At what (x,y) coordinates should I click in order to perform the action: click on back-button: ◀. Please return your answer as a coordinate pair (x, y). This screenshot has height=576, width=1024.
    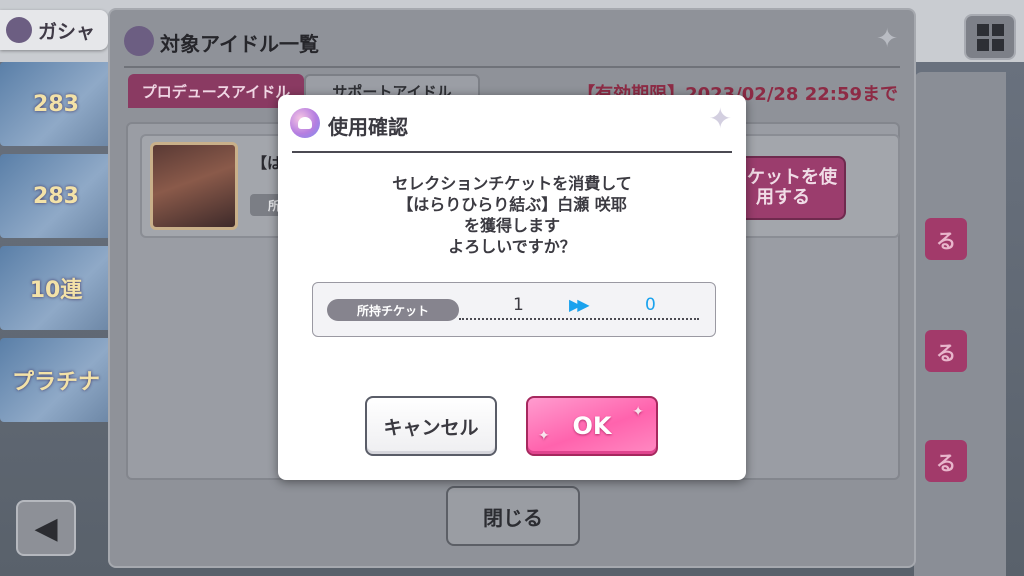
    Looking at the image, I should click on (46, 528).